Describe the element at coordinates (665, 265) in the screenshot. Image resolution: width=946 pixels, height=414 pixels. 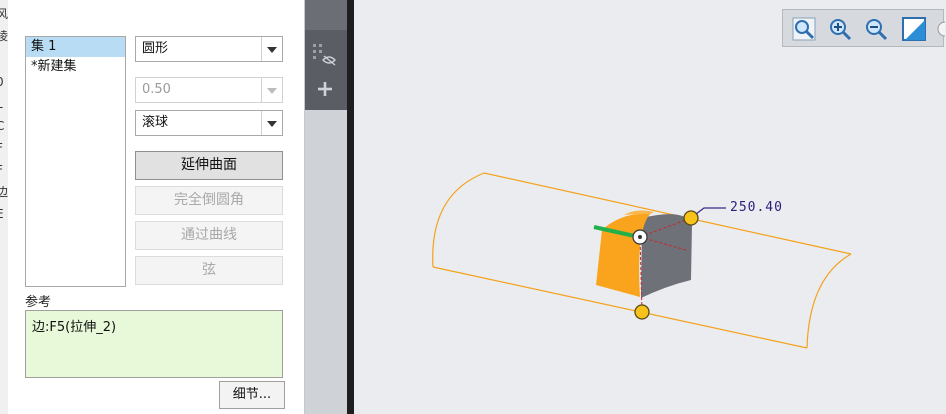
I see `construction-lines` at that location.